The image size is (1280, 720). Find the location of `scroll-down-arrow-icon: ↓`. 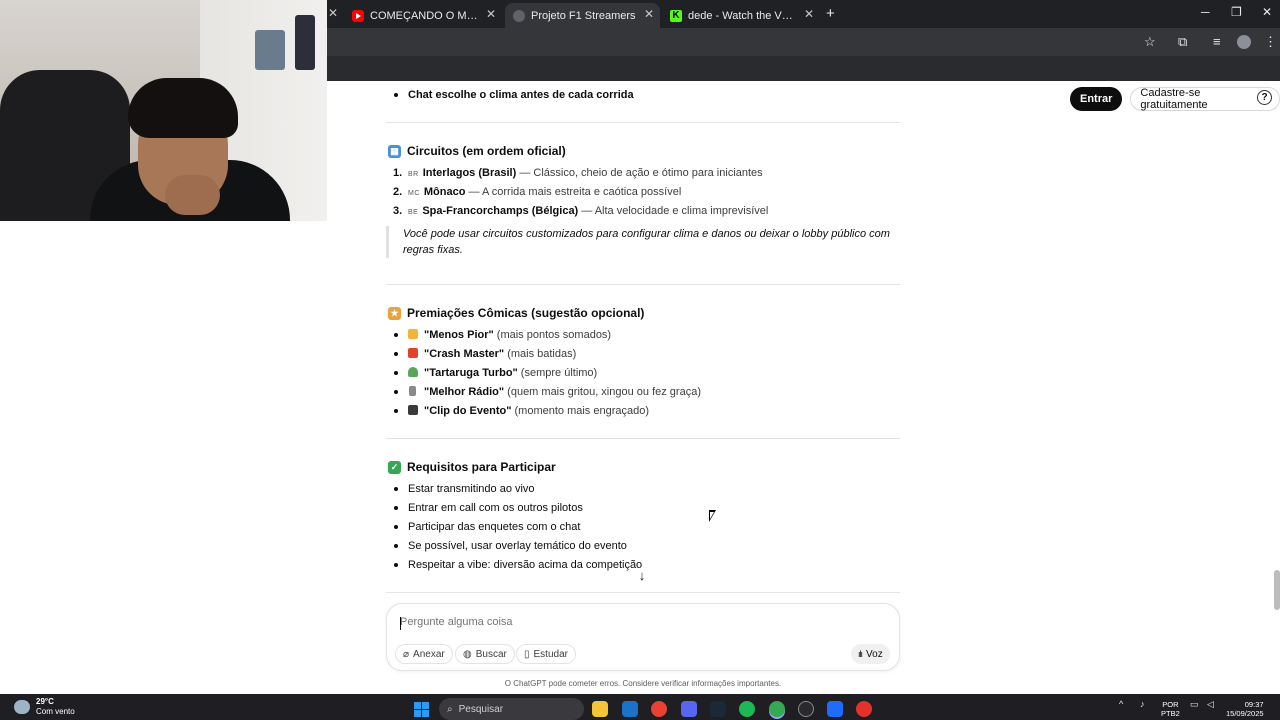

scroll-down-arrow-icon: ↓ is located at coordinates (642, 576).